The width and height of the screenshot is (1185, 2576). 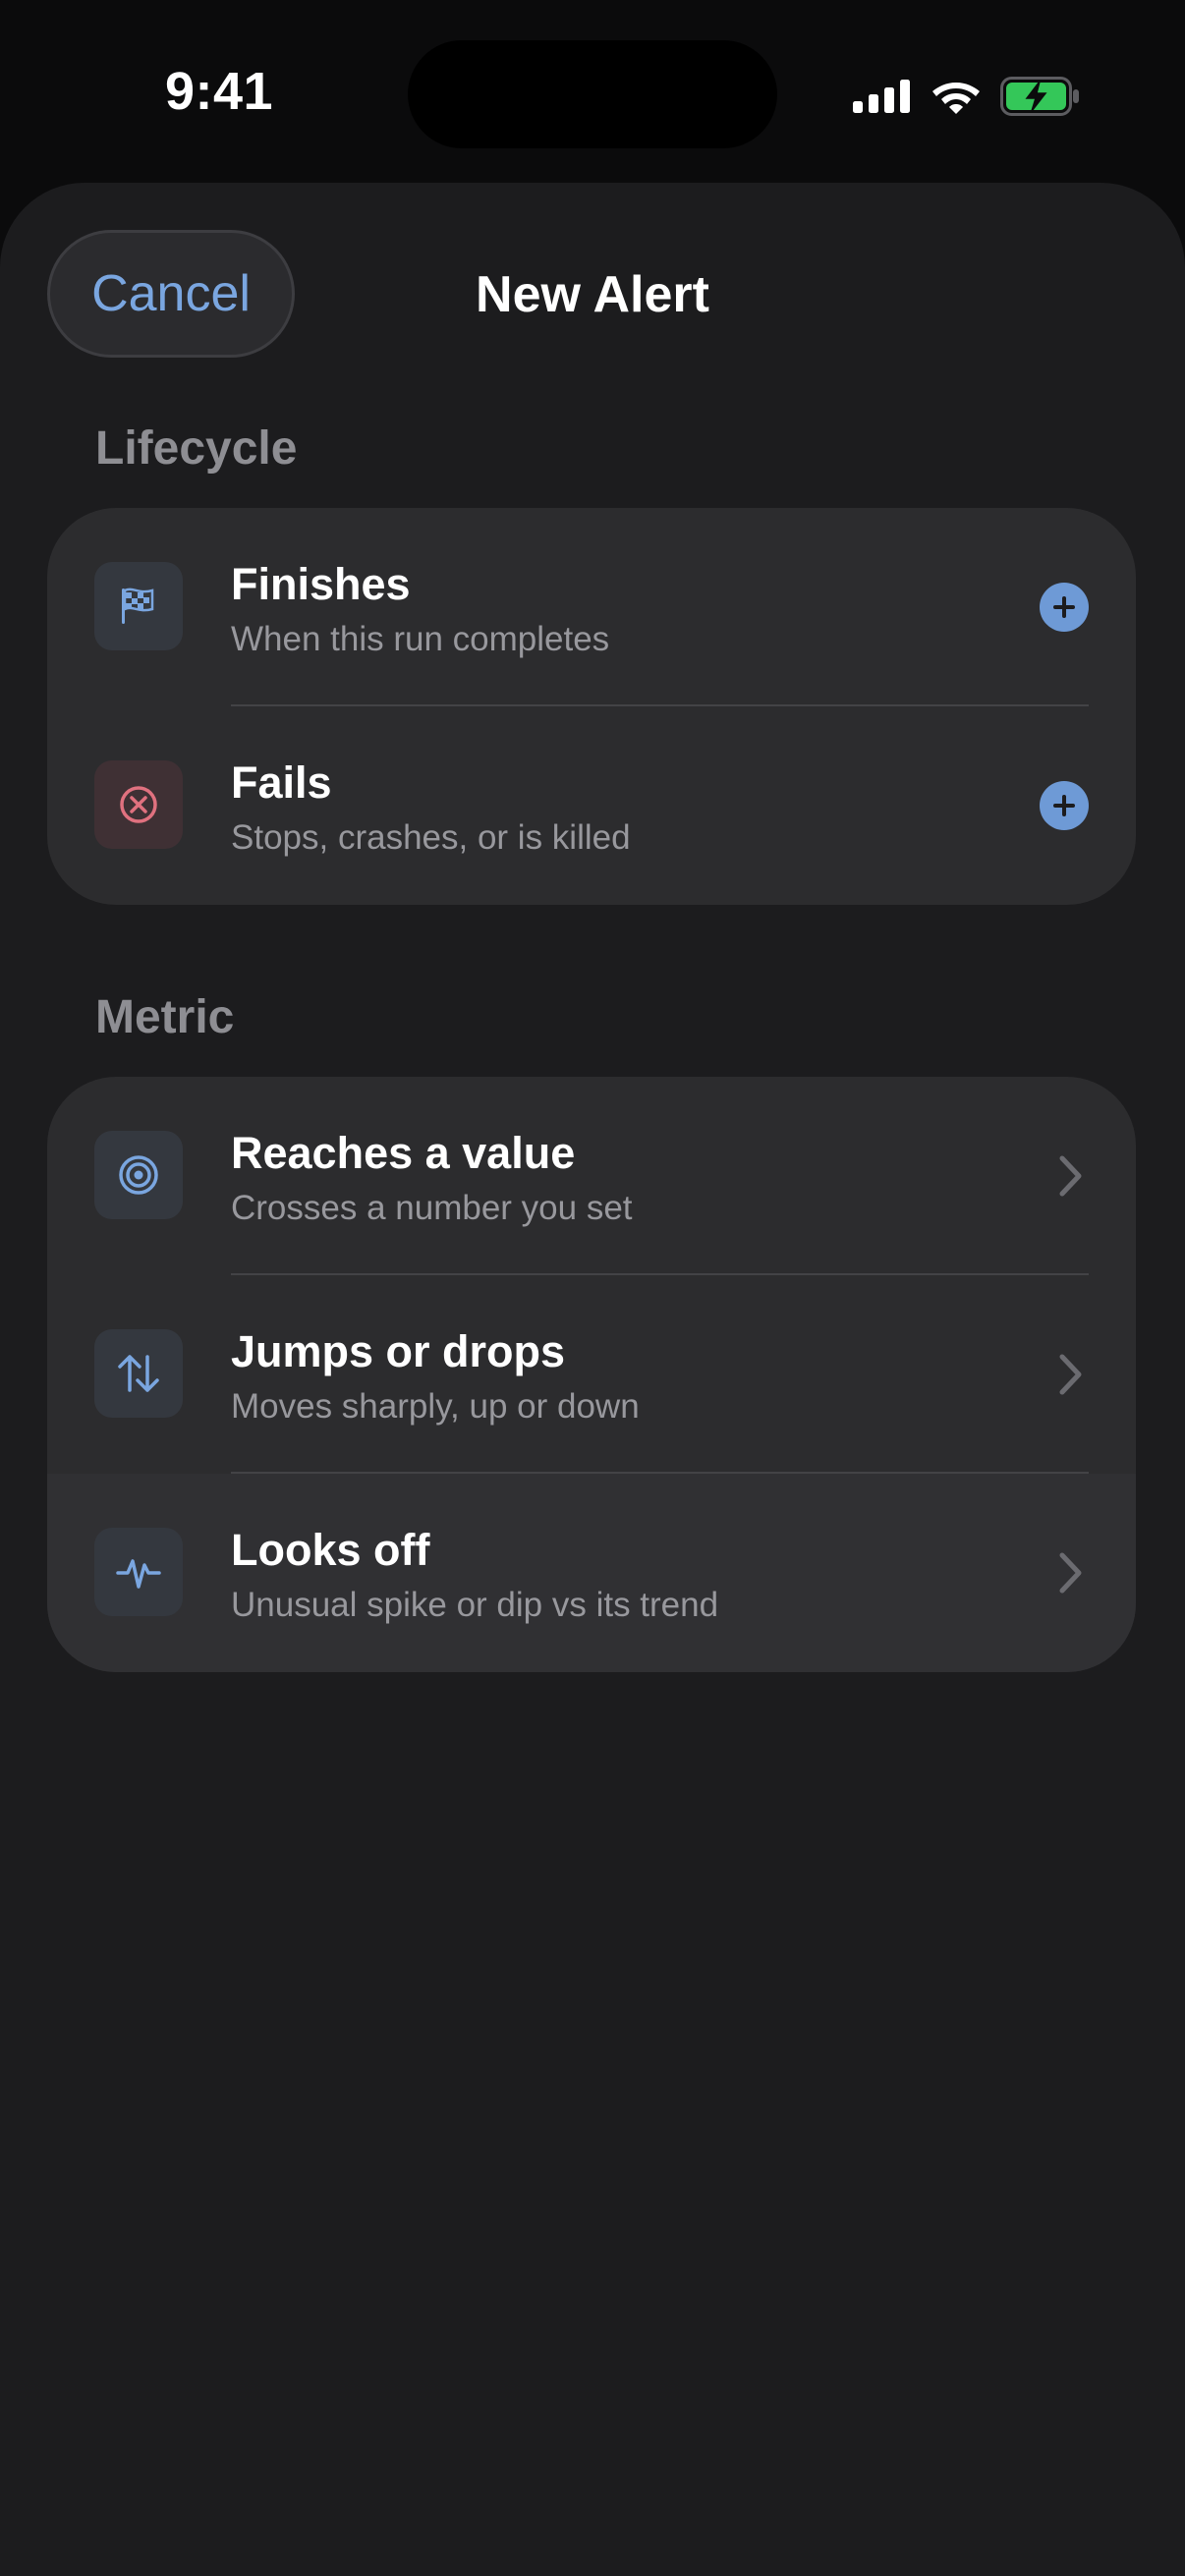 What do you see at coordinates (321, 584) in the screenshot?
I see `row-title: Finishes` at bounding box center [321, 584].